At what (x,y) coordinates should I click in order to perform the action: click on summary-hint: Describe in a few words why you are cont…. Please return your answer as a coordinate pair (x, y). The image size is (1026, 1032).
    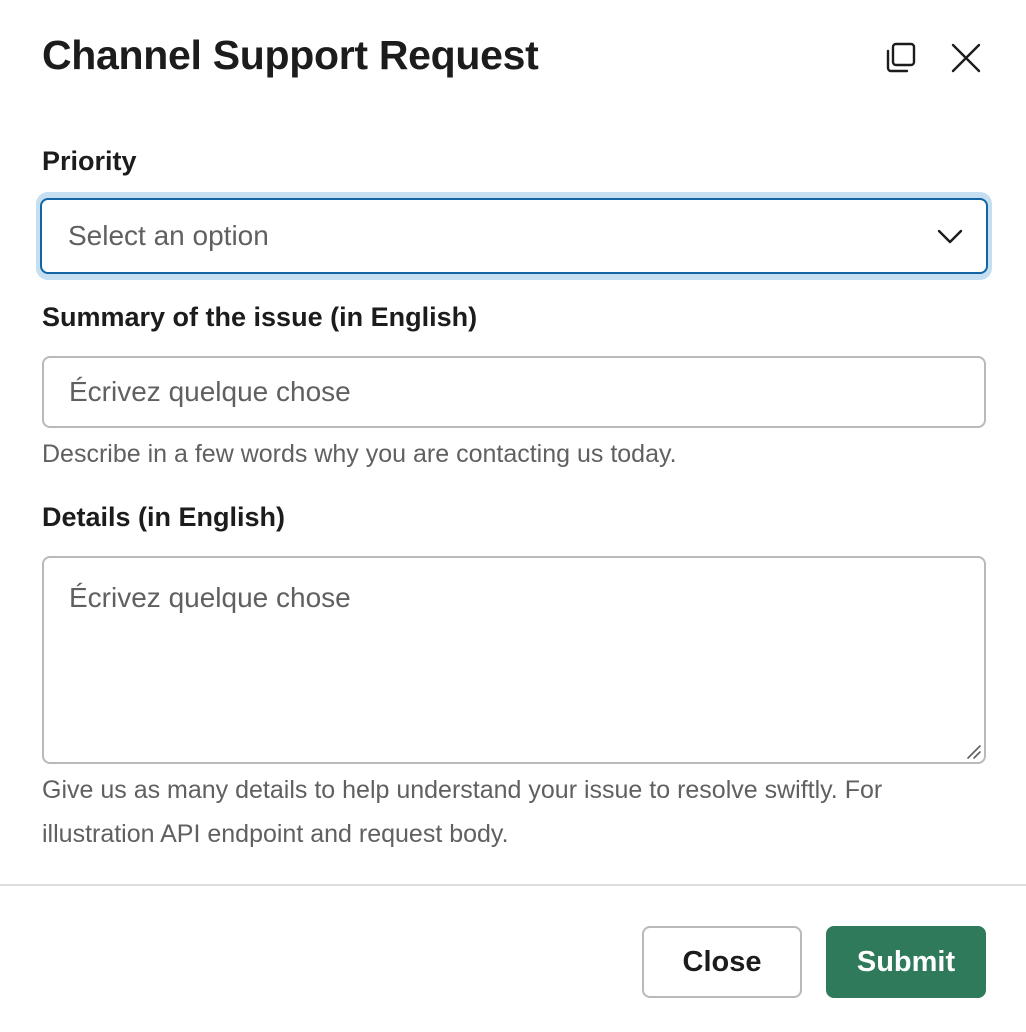
    Looking at the image, I should click on (359, 454).